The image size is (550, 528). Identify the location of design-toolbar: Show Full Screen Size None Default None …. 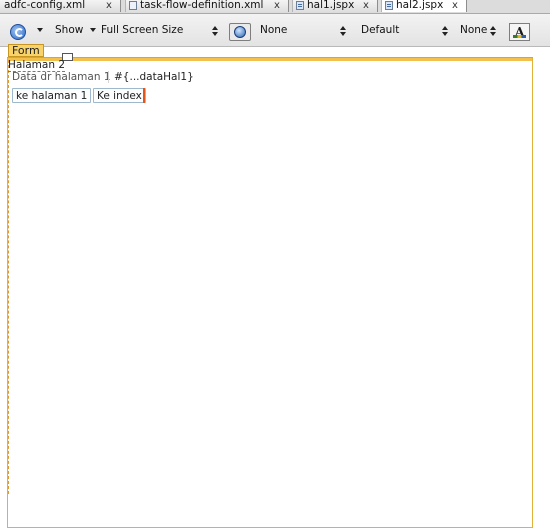
(275, 30).